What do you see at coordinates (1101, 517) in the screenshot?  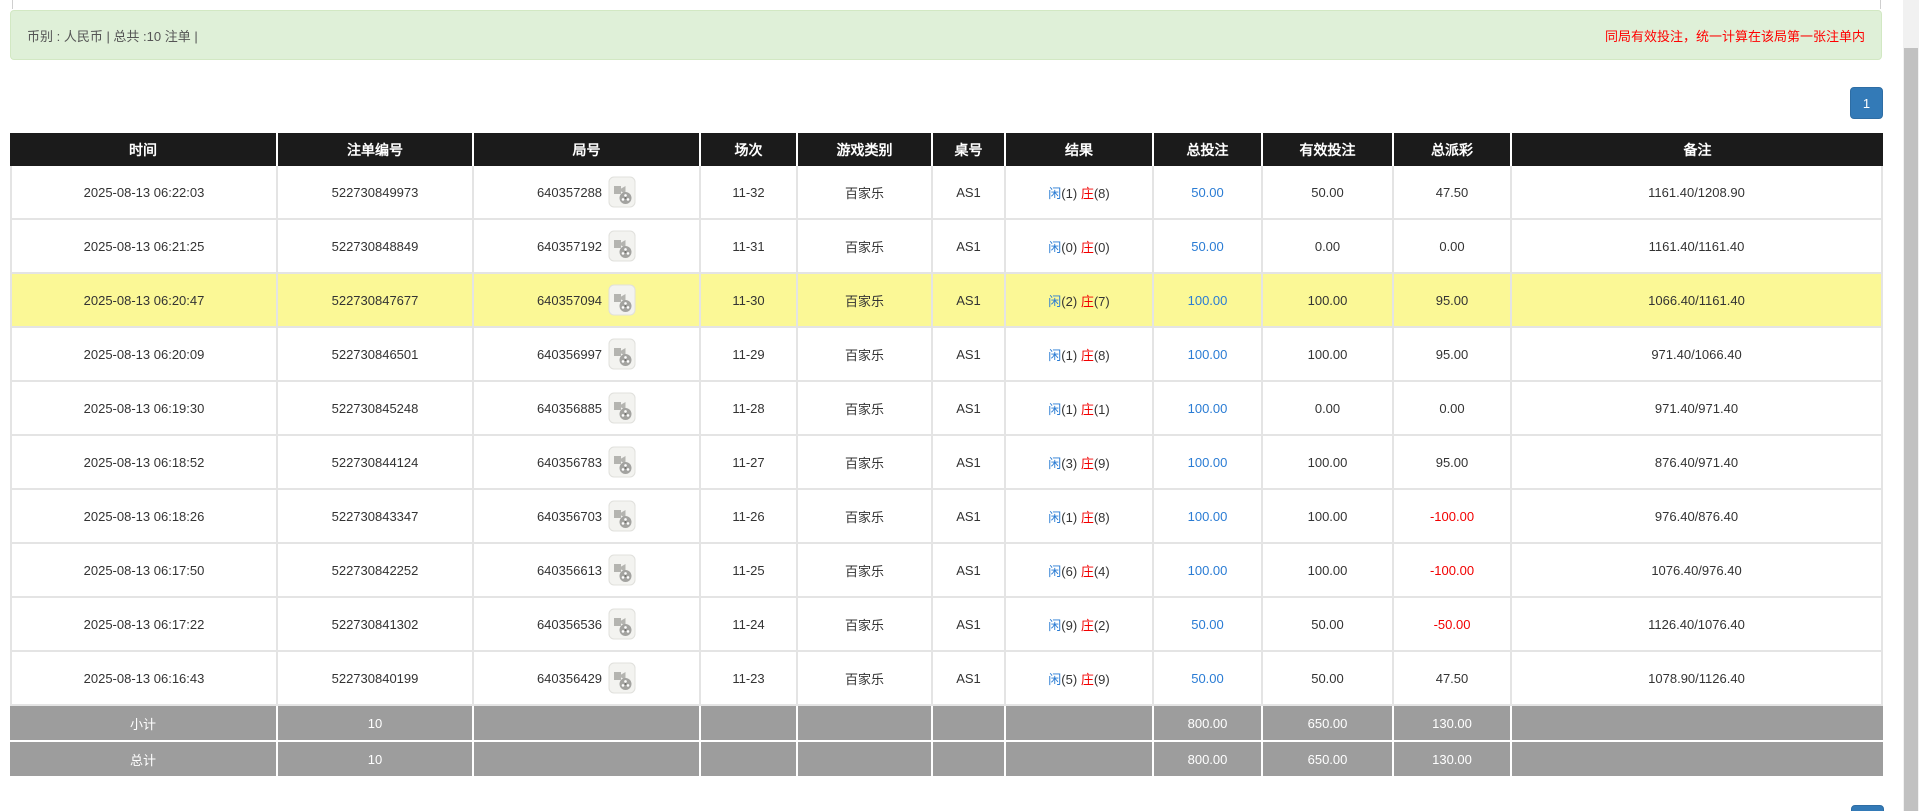 I see `result-banker-count: (8)` at bounding box center [1101, 517].